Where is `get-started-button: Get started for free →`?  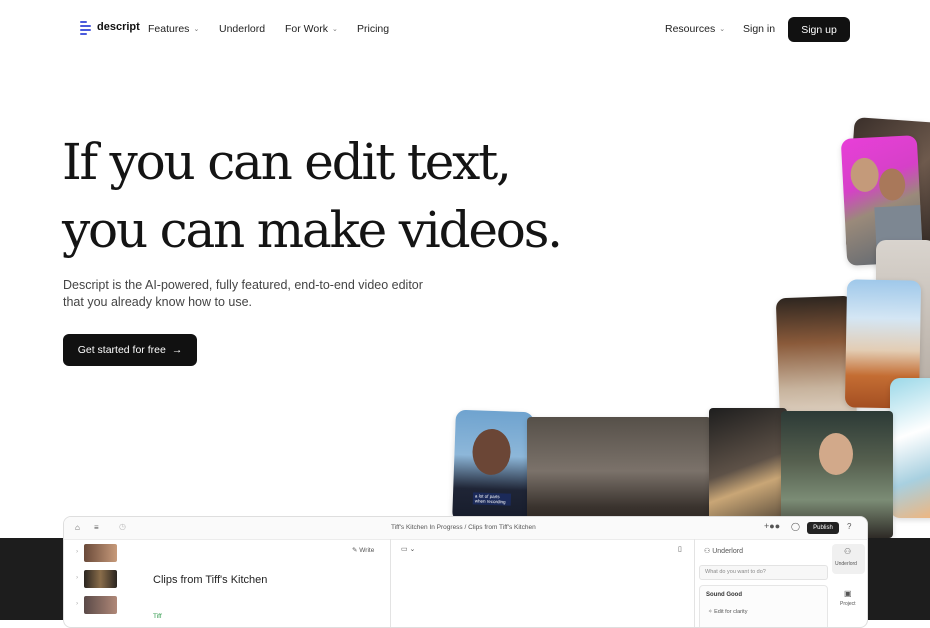 get-started-button: Get started for free → is located at coordinates (130, 350).